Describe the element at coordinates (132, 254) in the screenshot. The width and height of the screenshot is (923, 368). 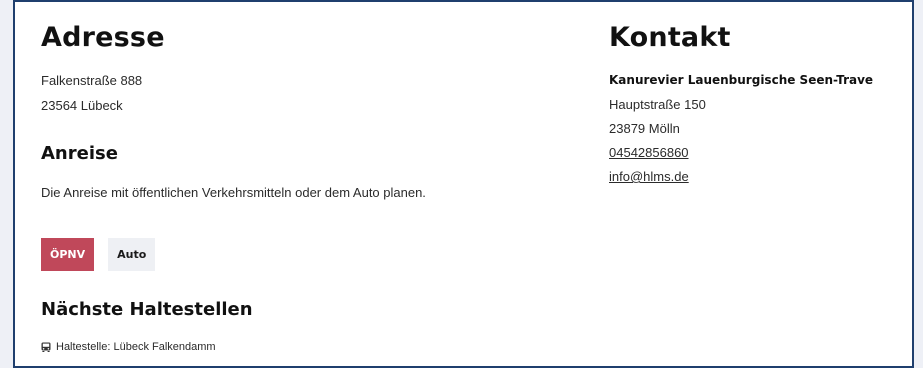
I see `auto-button: Auto` at that location.